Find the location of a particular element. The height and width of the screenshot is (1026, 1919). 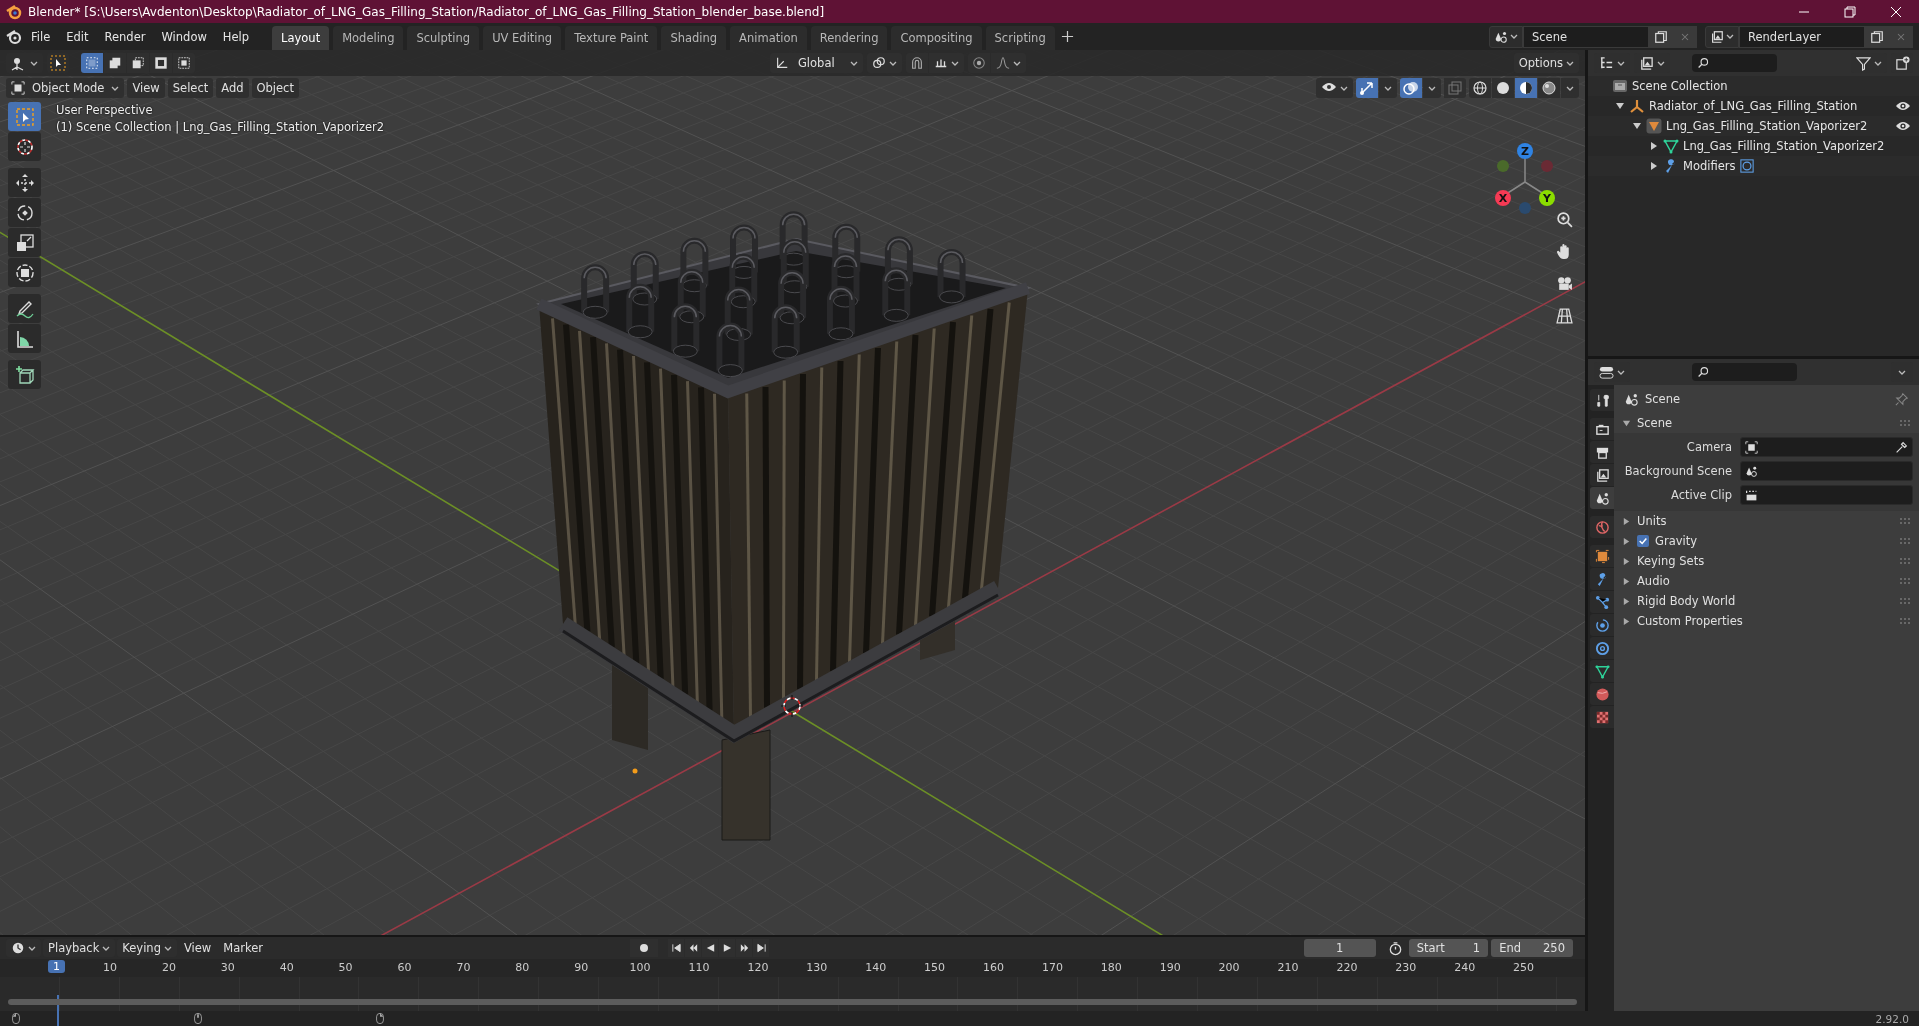

field-label: Active Clip is located at coordinates (1701, 495).